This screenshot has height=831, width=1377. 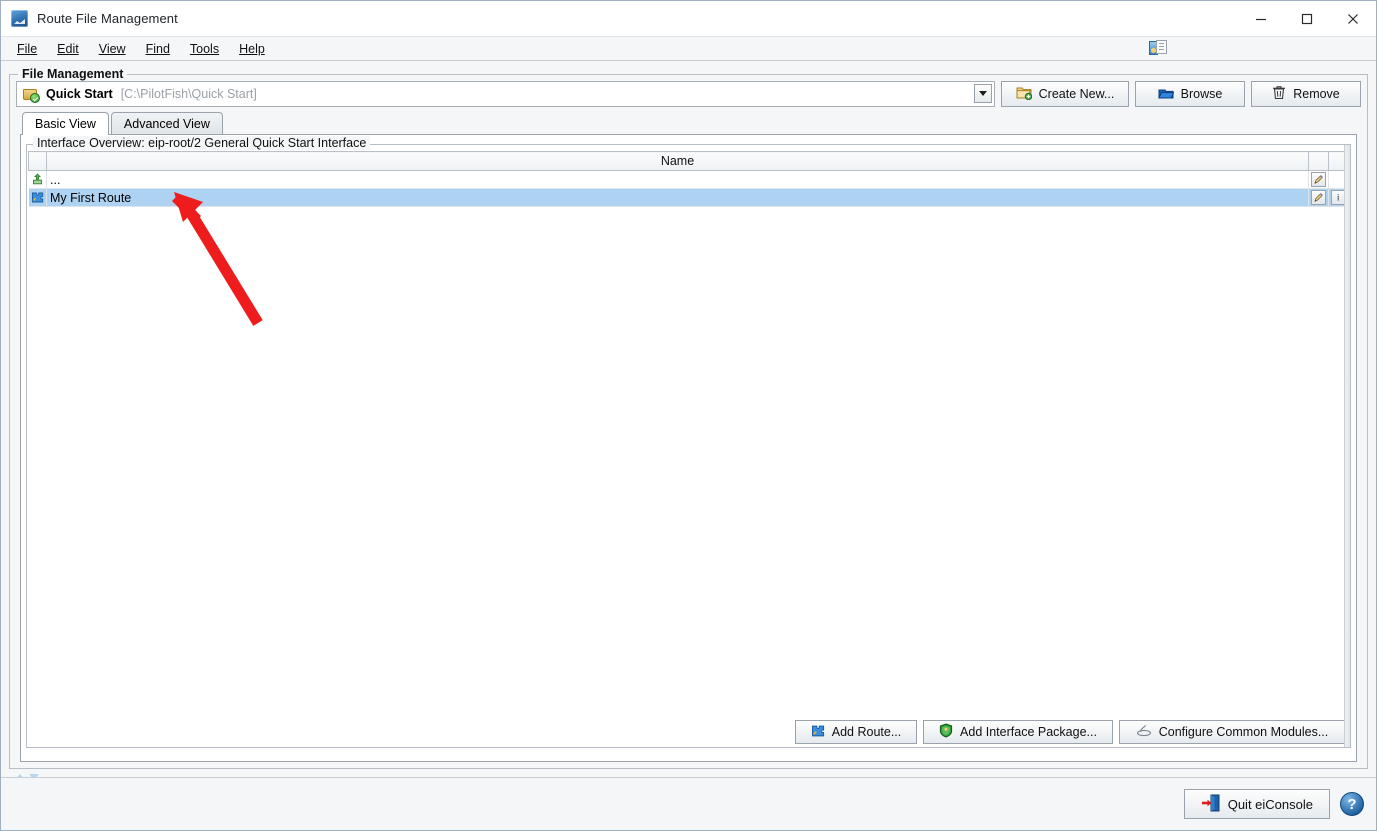 I want to click on puzzle-route-icon, so click(x=37, y=197).